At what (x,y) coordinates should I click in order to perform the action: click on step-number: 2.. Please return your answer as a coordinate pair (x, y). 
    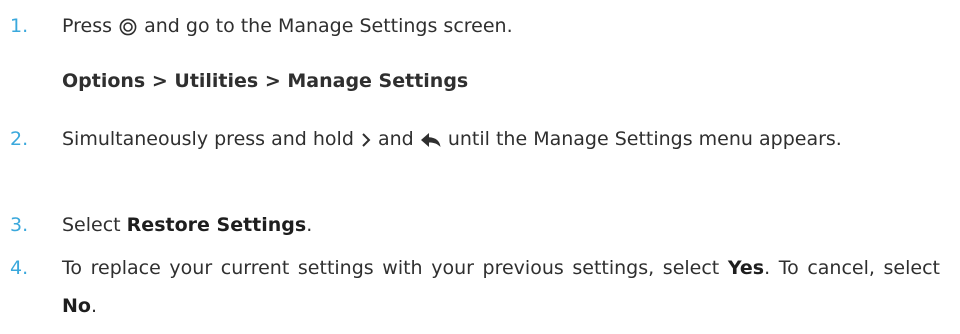
    Looking at the image, I should click on (19, 139).